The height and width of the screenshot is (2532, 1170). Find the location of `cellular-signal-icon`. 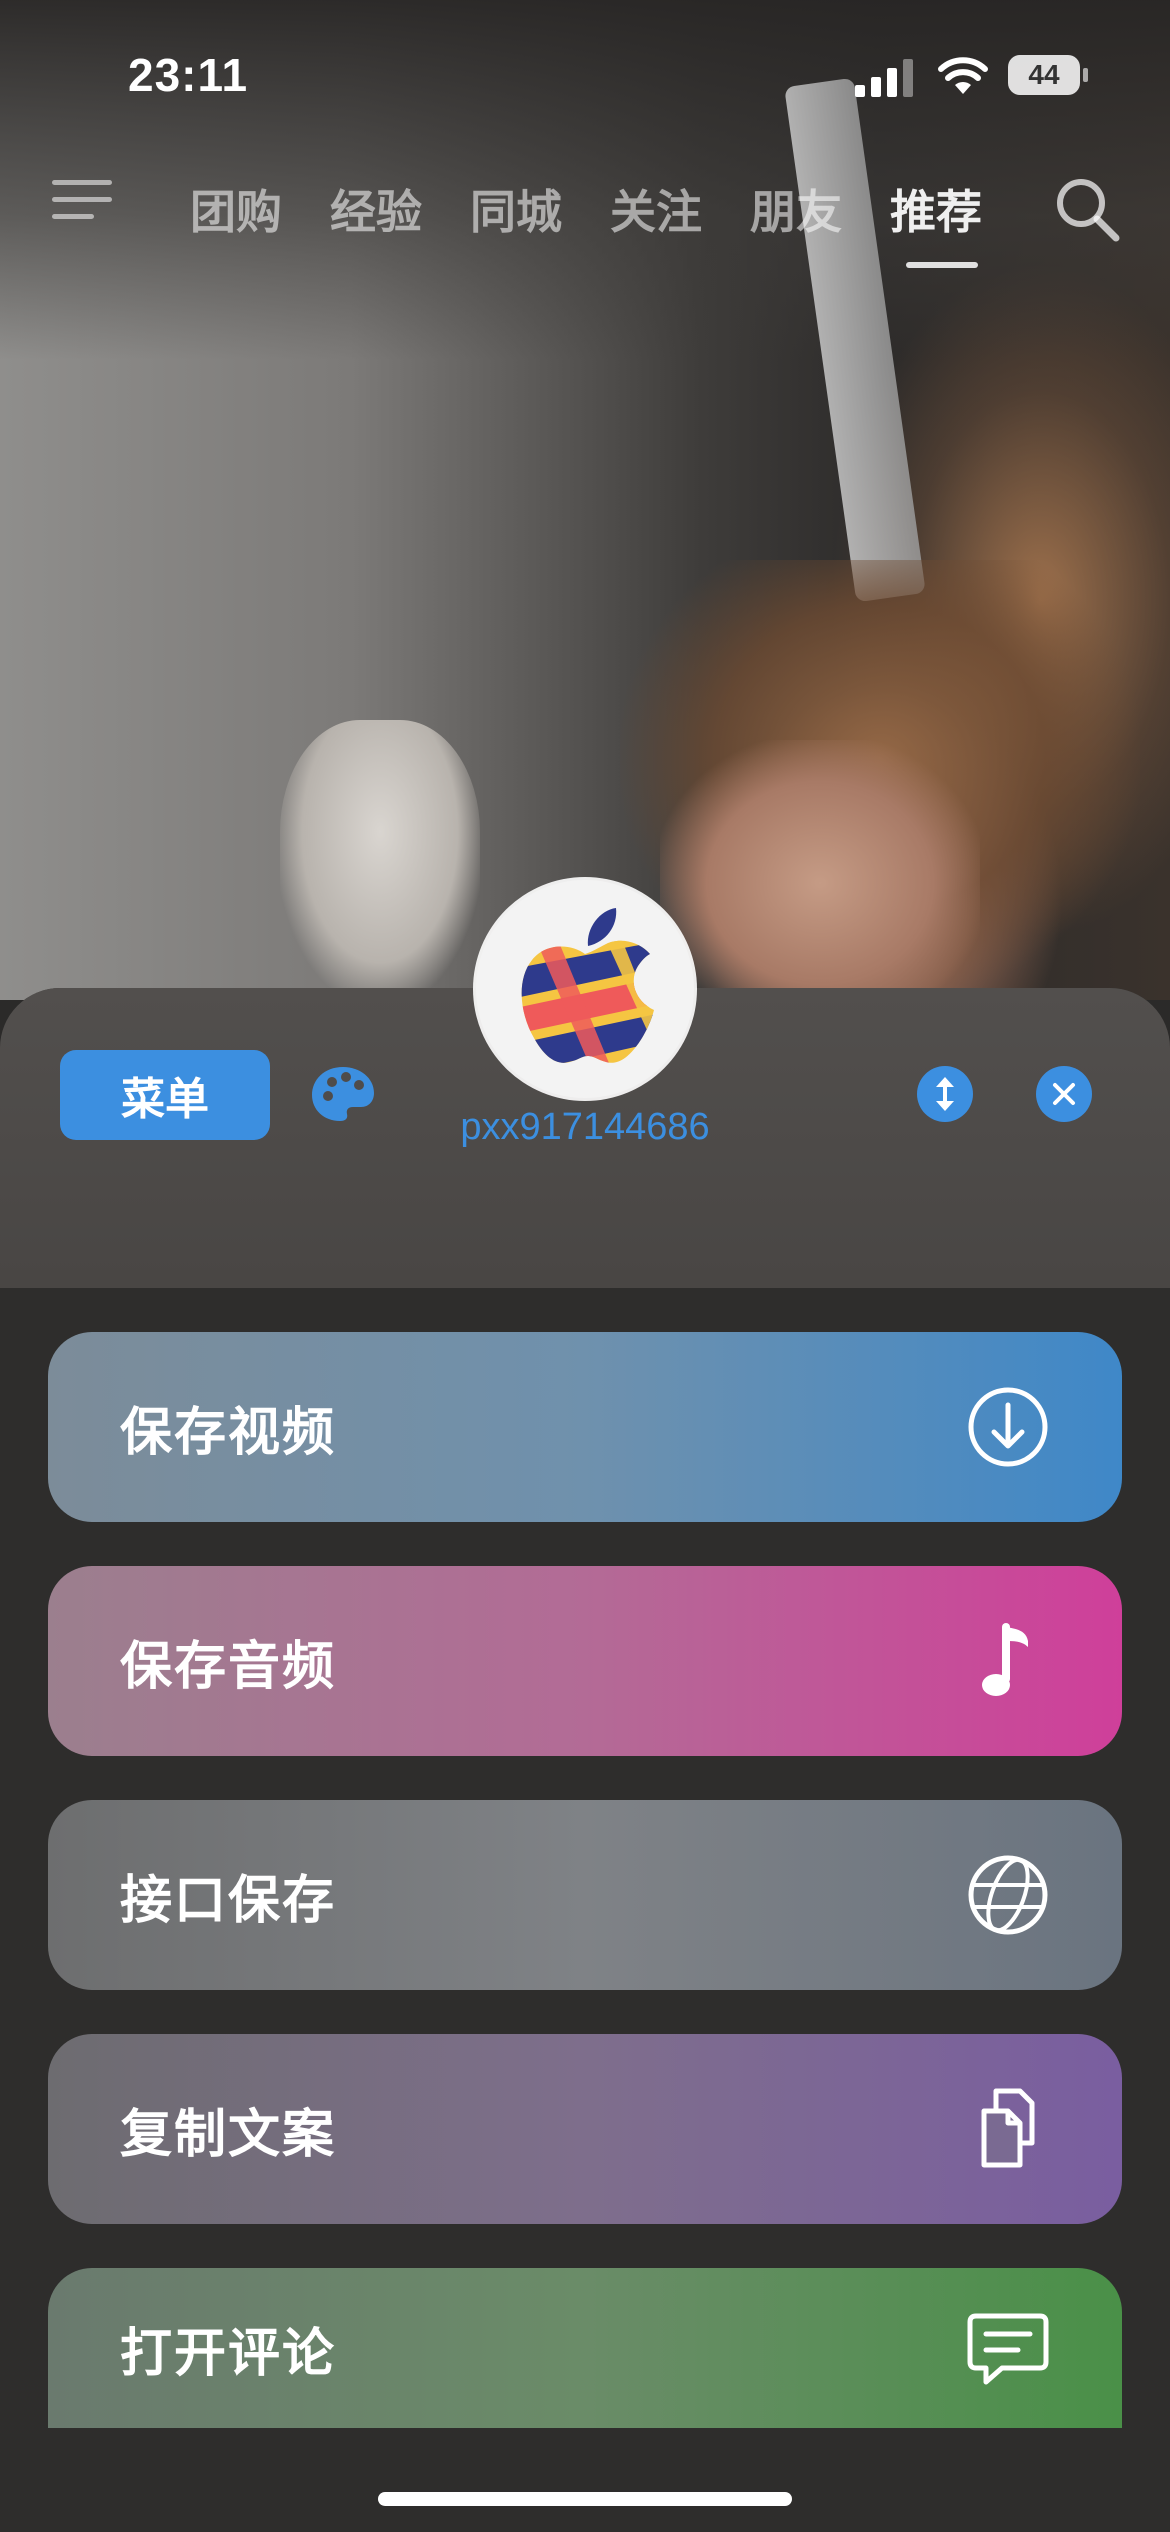

cellular-signal-icon is located at coordinates (884, 78).